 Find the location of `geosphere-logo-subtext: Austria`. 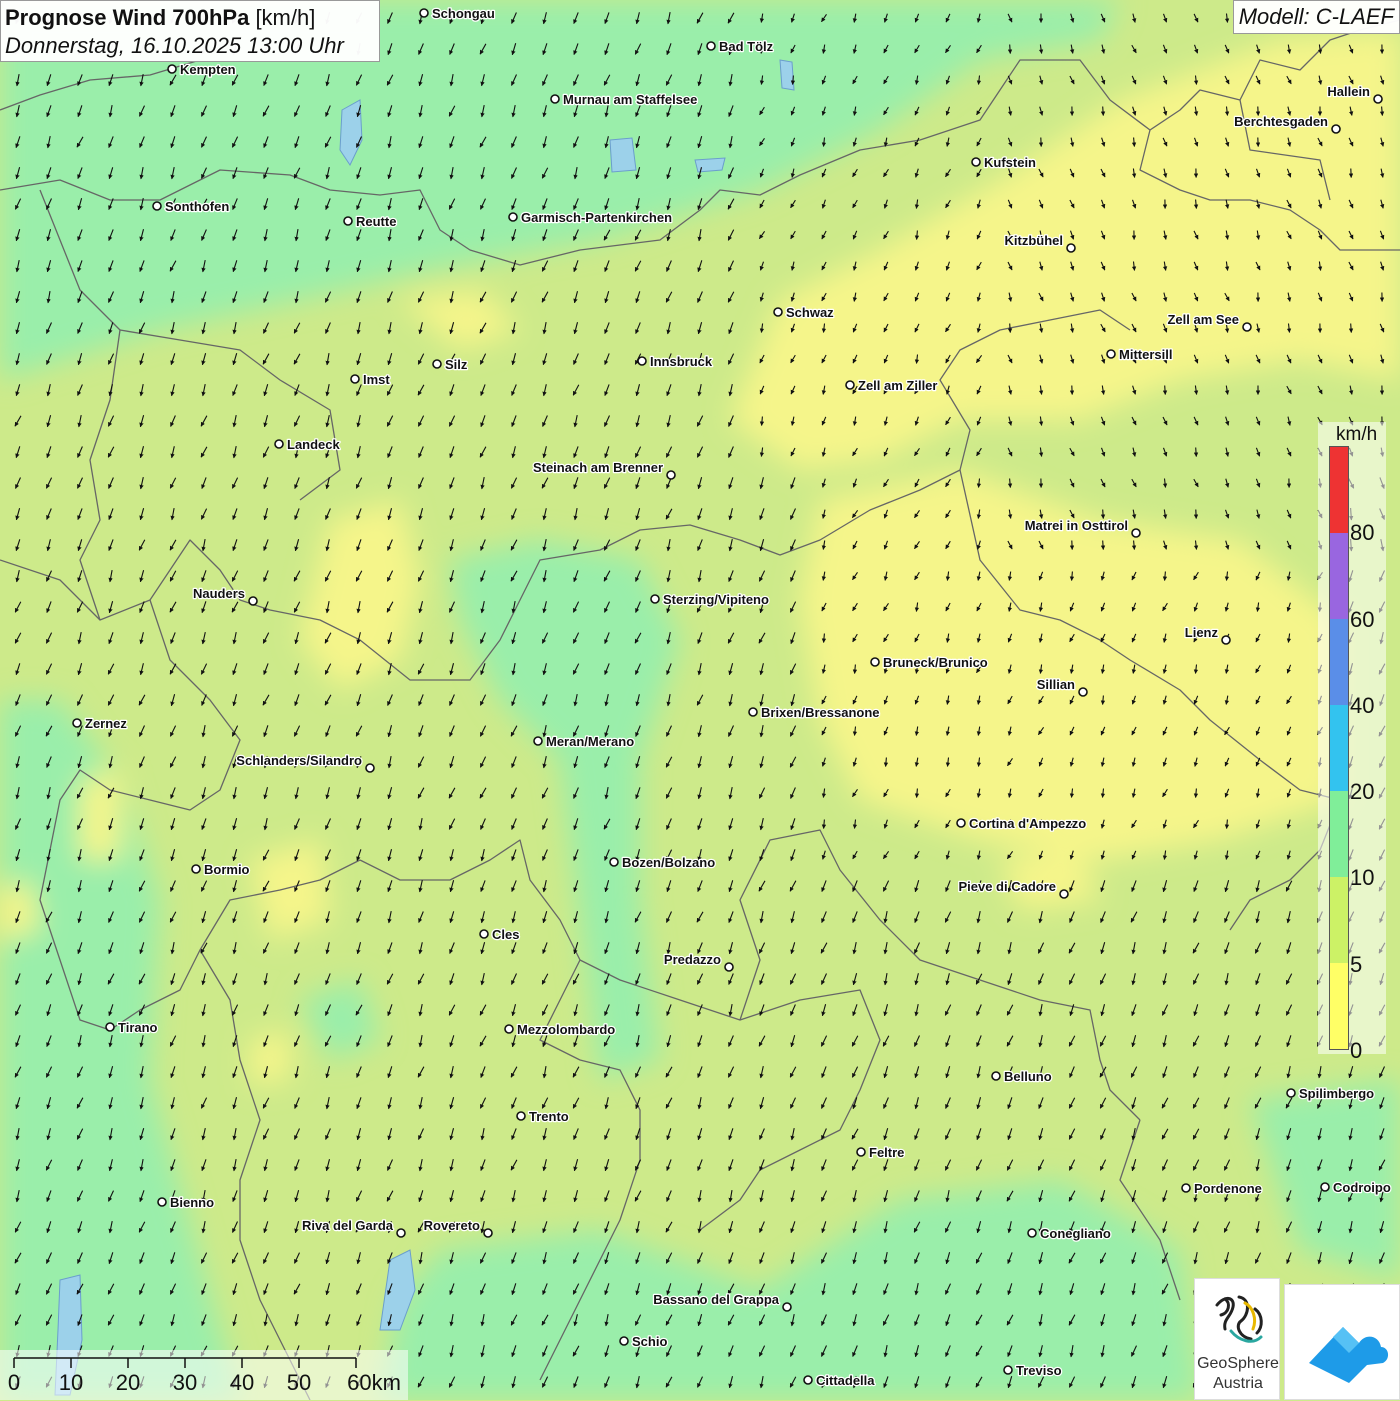

geosphere-logo-subtext: Austria is located at coordinates (1238, 1384).